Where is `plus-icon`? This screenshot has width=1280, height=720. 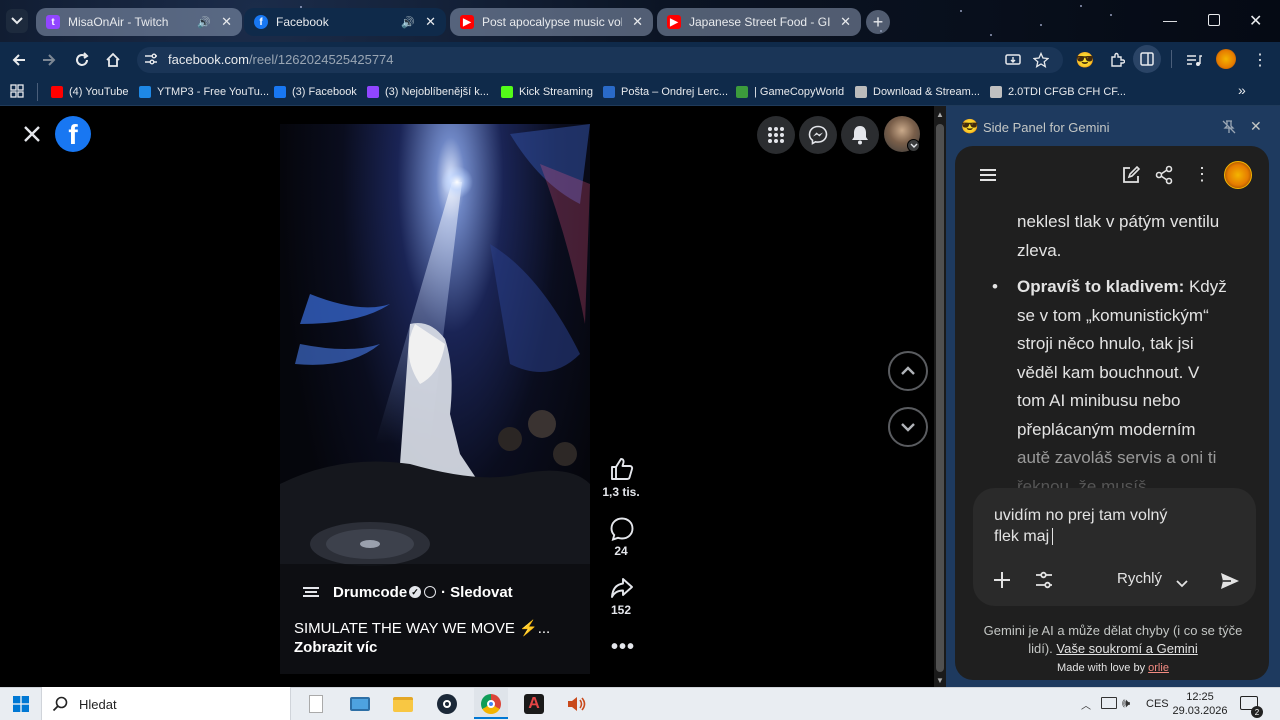
plus-icon is located at coordinates (1002, 580).